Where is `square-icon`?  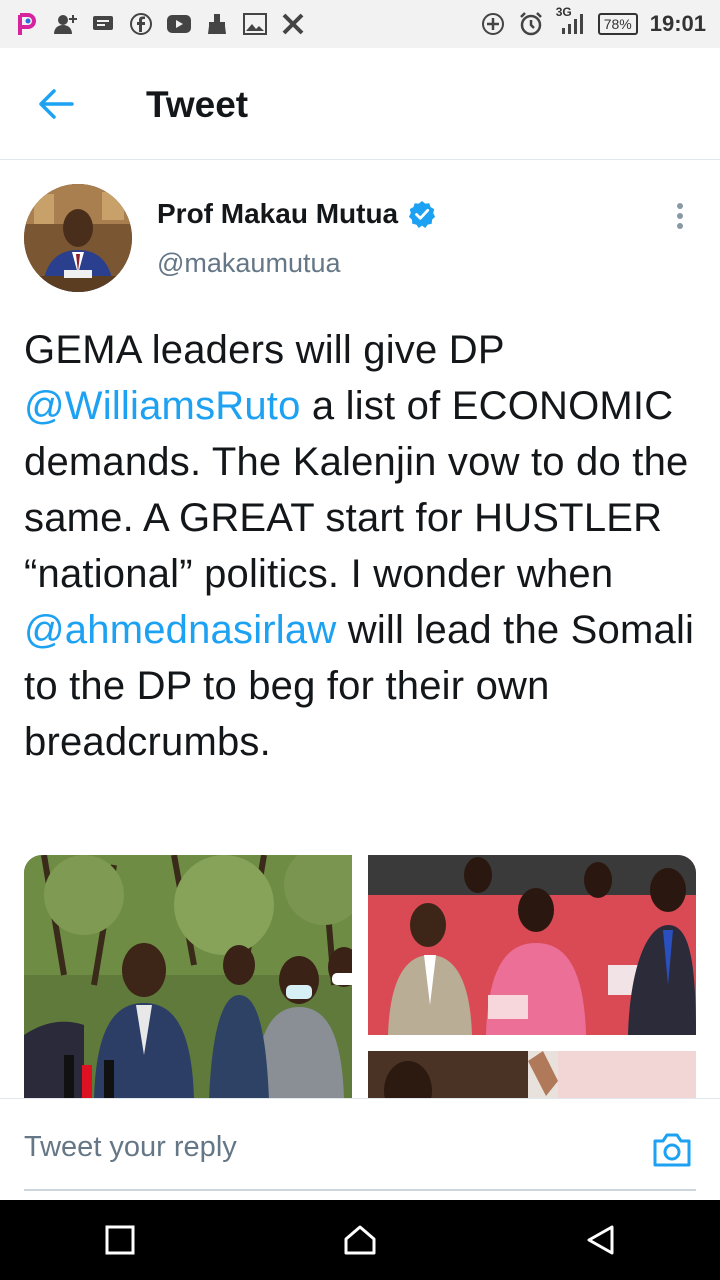 square-icon is located at coordinates (120, 1240).